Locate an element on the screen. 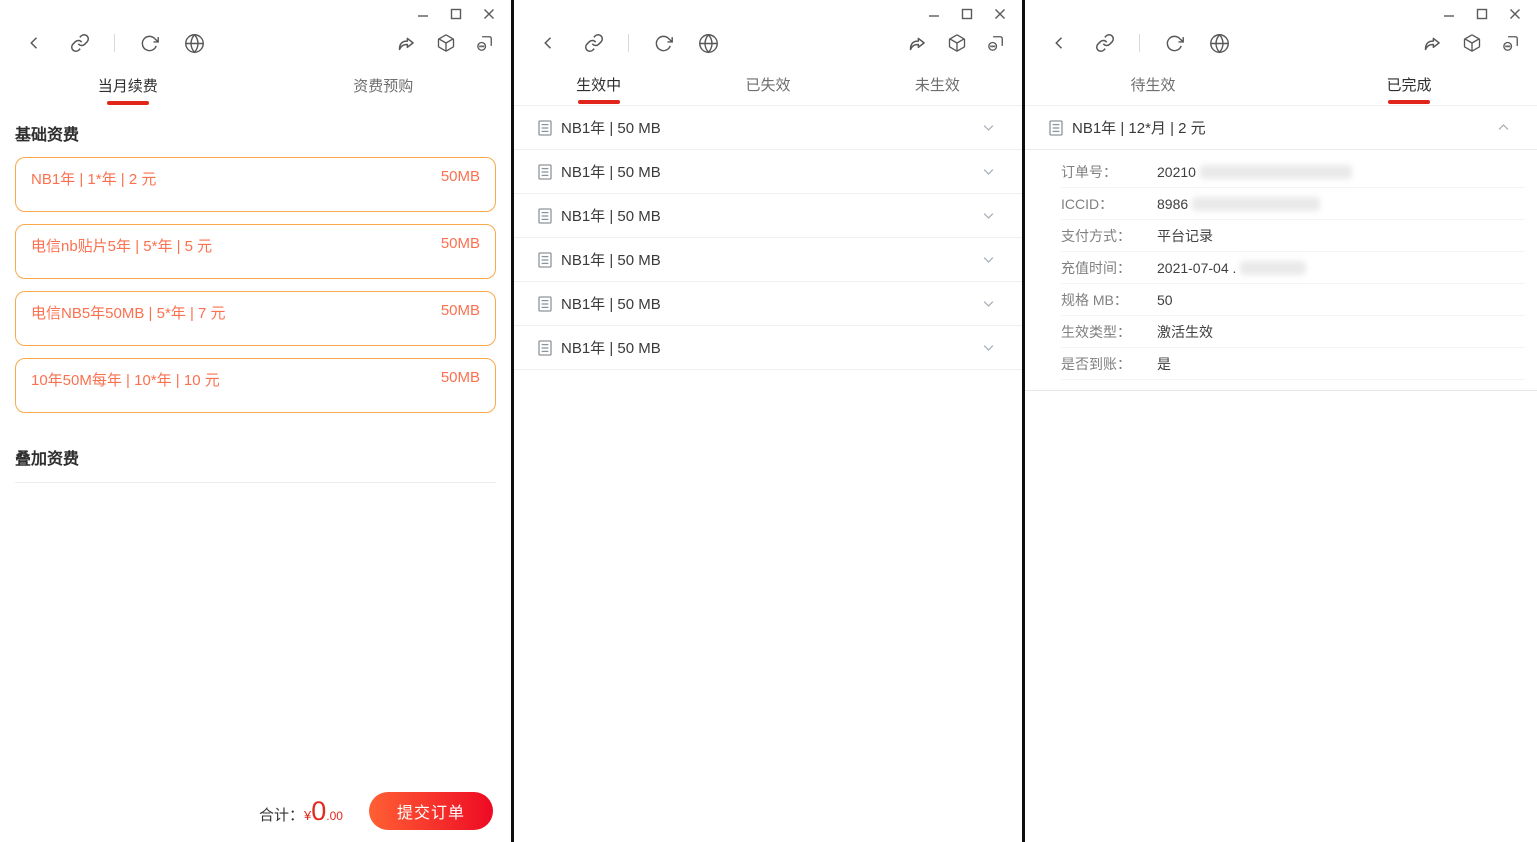  total-amount-decimal: .00 is located at coordinates (334, 815).